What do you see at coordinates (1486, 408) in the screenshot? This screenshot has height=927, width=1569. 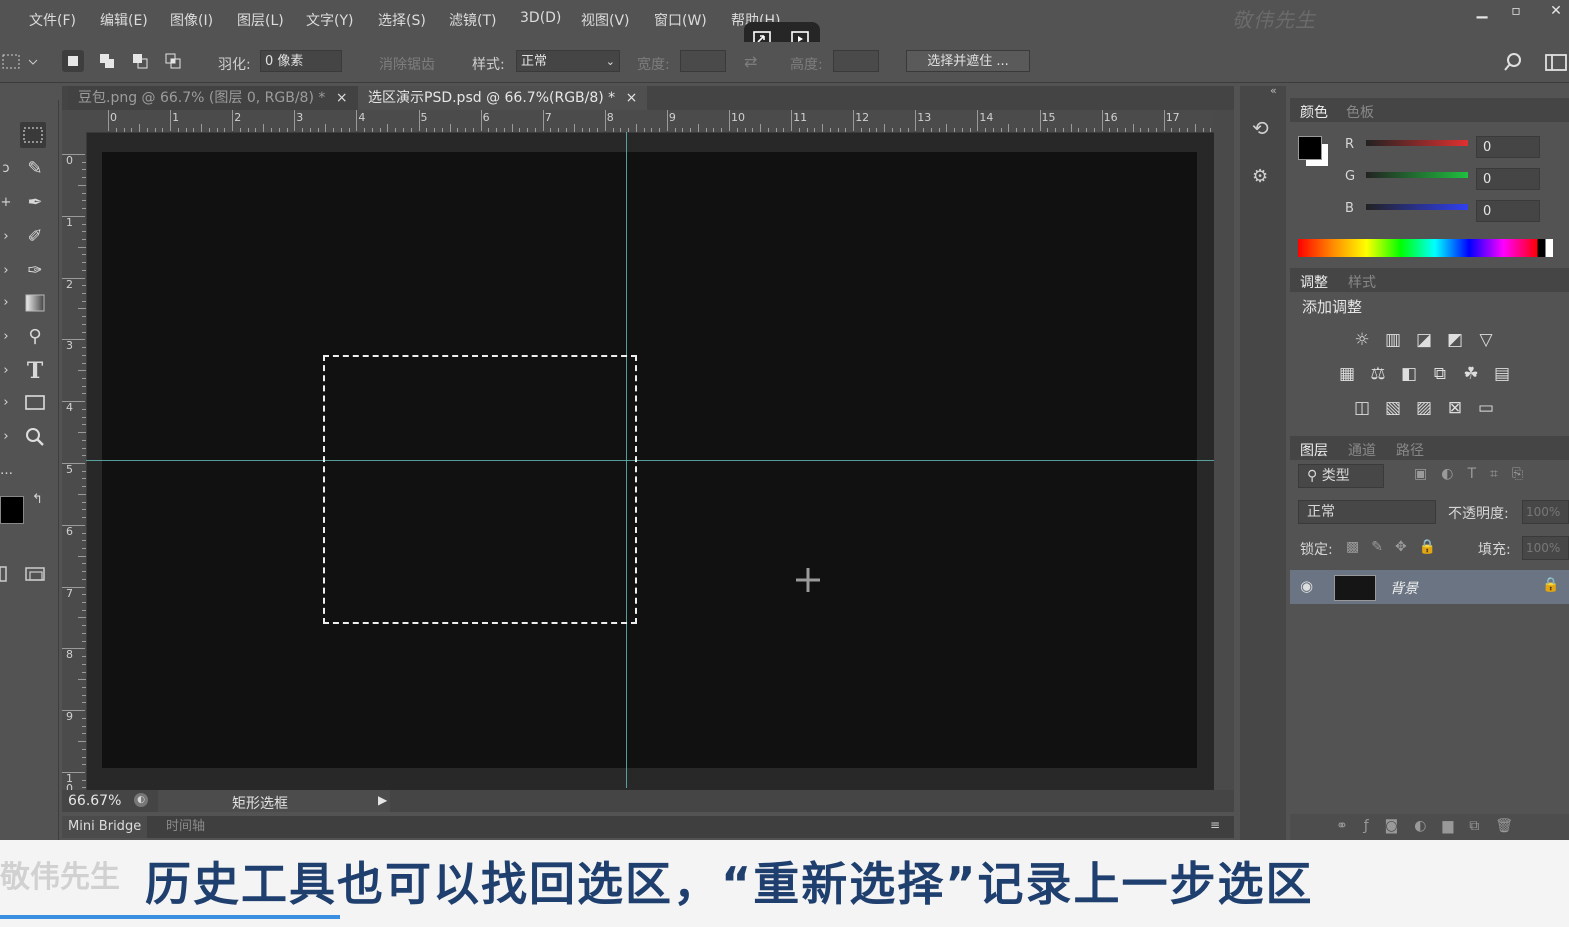 I see `gradient-map-icon: ▭` at bounding box center [1486, 408].